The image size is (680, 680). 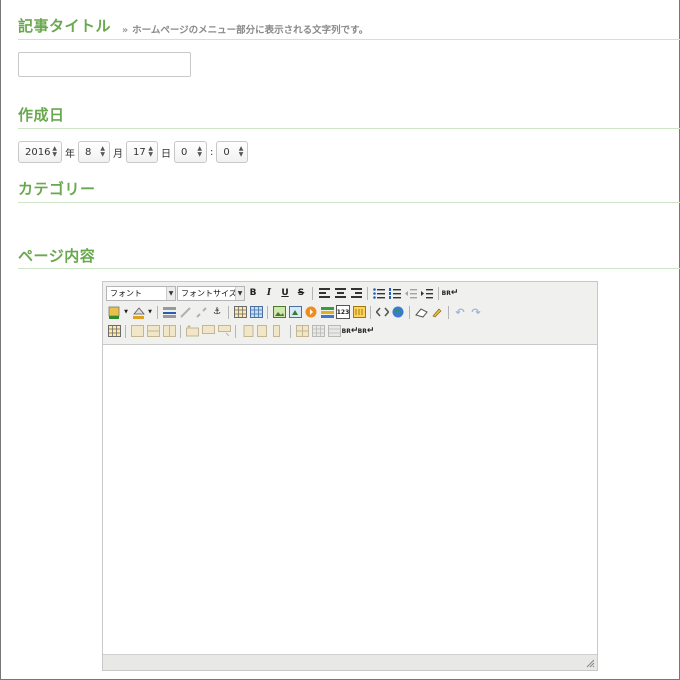 What do you see at coordinates (153, 331) in the screenshot?
I see `cell-properties-icon` at bounding box center [153, 331].